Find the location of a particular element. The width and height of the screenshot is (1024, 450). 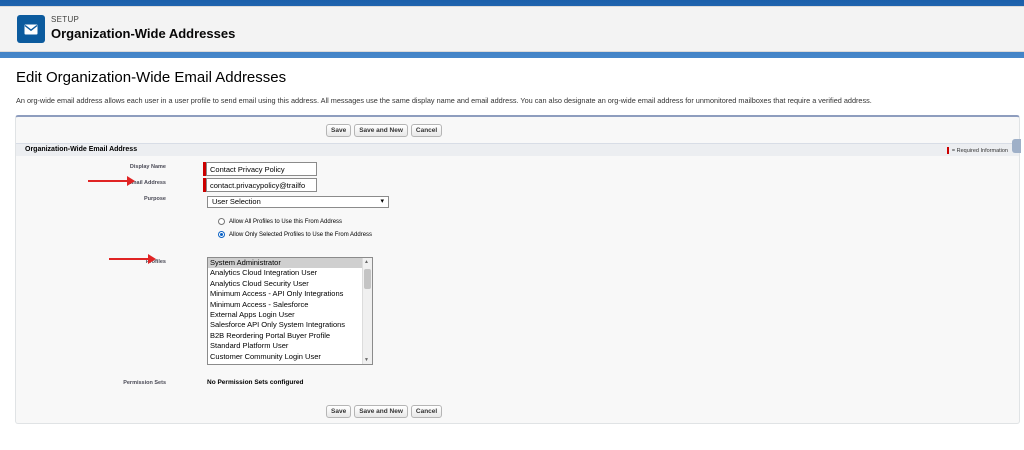

bottom-button-row: Save Save and New Cancel is located at coordinates (384, 411).